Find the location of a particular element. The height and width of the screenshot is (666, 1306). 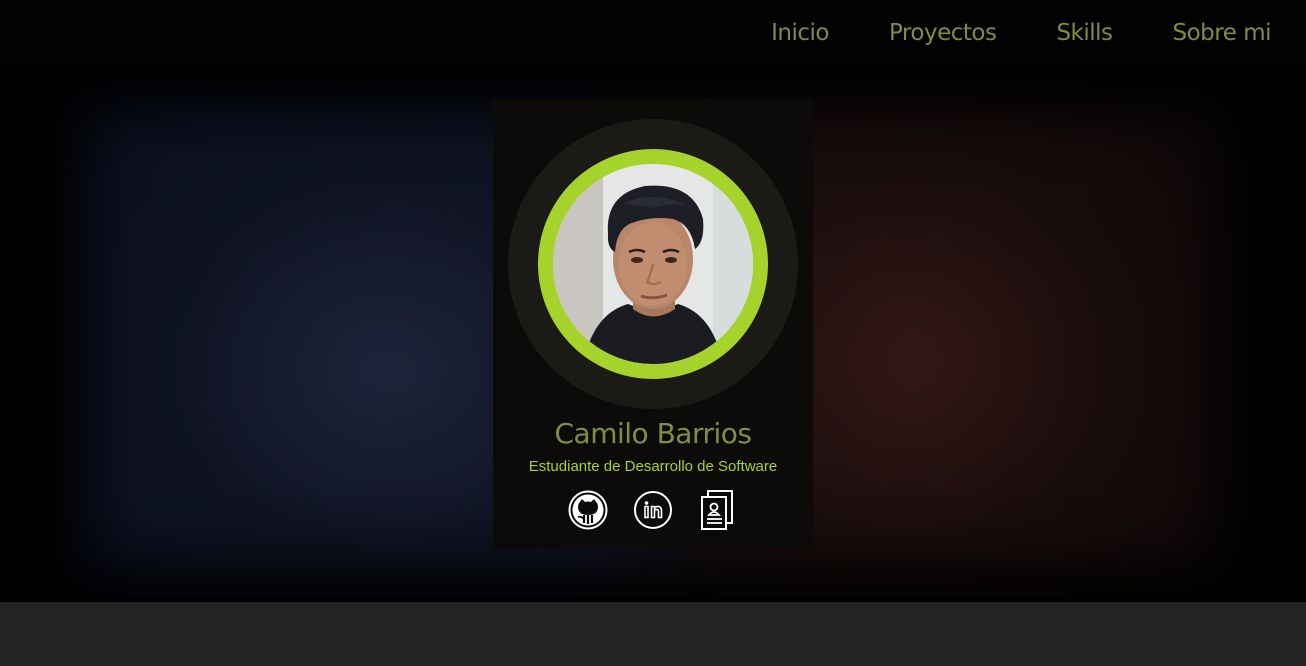

profile-photo-image is located at coordinates (653, 264).